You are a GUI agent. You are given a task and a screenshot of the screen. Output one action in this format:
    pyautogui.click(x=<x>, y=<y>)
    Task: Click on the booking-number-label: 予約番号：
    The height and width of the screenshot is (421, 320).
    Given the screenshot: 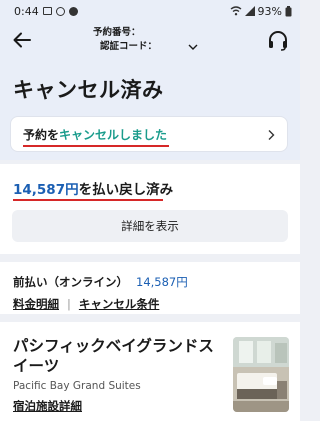 What is the action you would take?
    pyautogui.click(x=117, y=32)
    